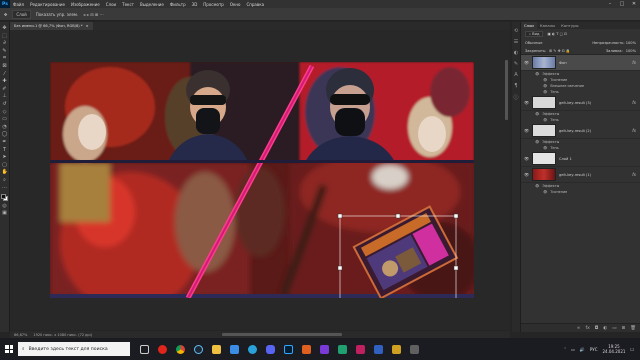 This screenshot has height=360, width=640. I want to click on screen-mode-icon: ▣, so click(5, 213).